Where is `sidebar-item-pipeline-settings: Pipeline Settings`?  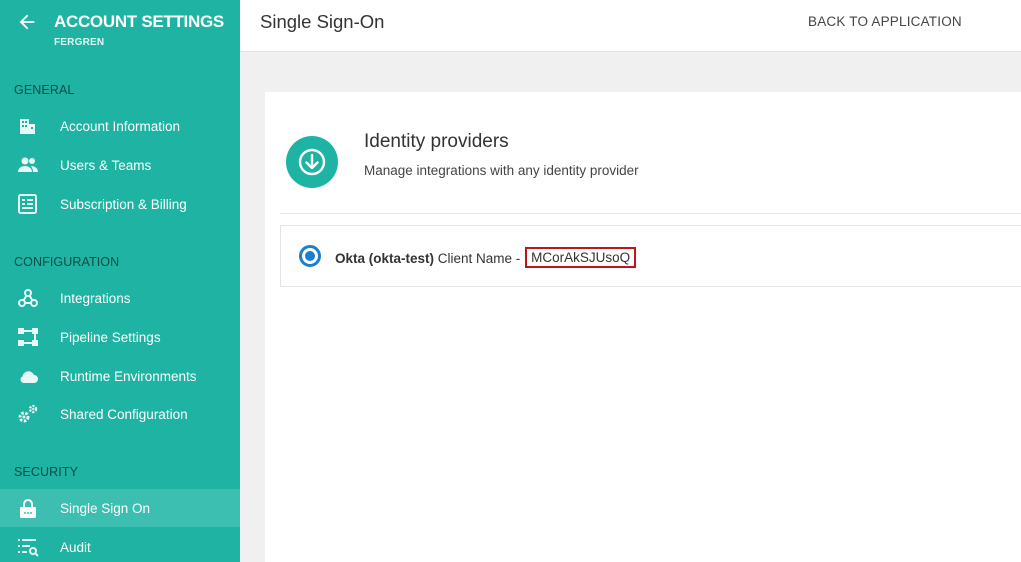
sidebar-item-pipeline-settings: Pipeline Settings is located at coordinates (120, 337).